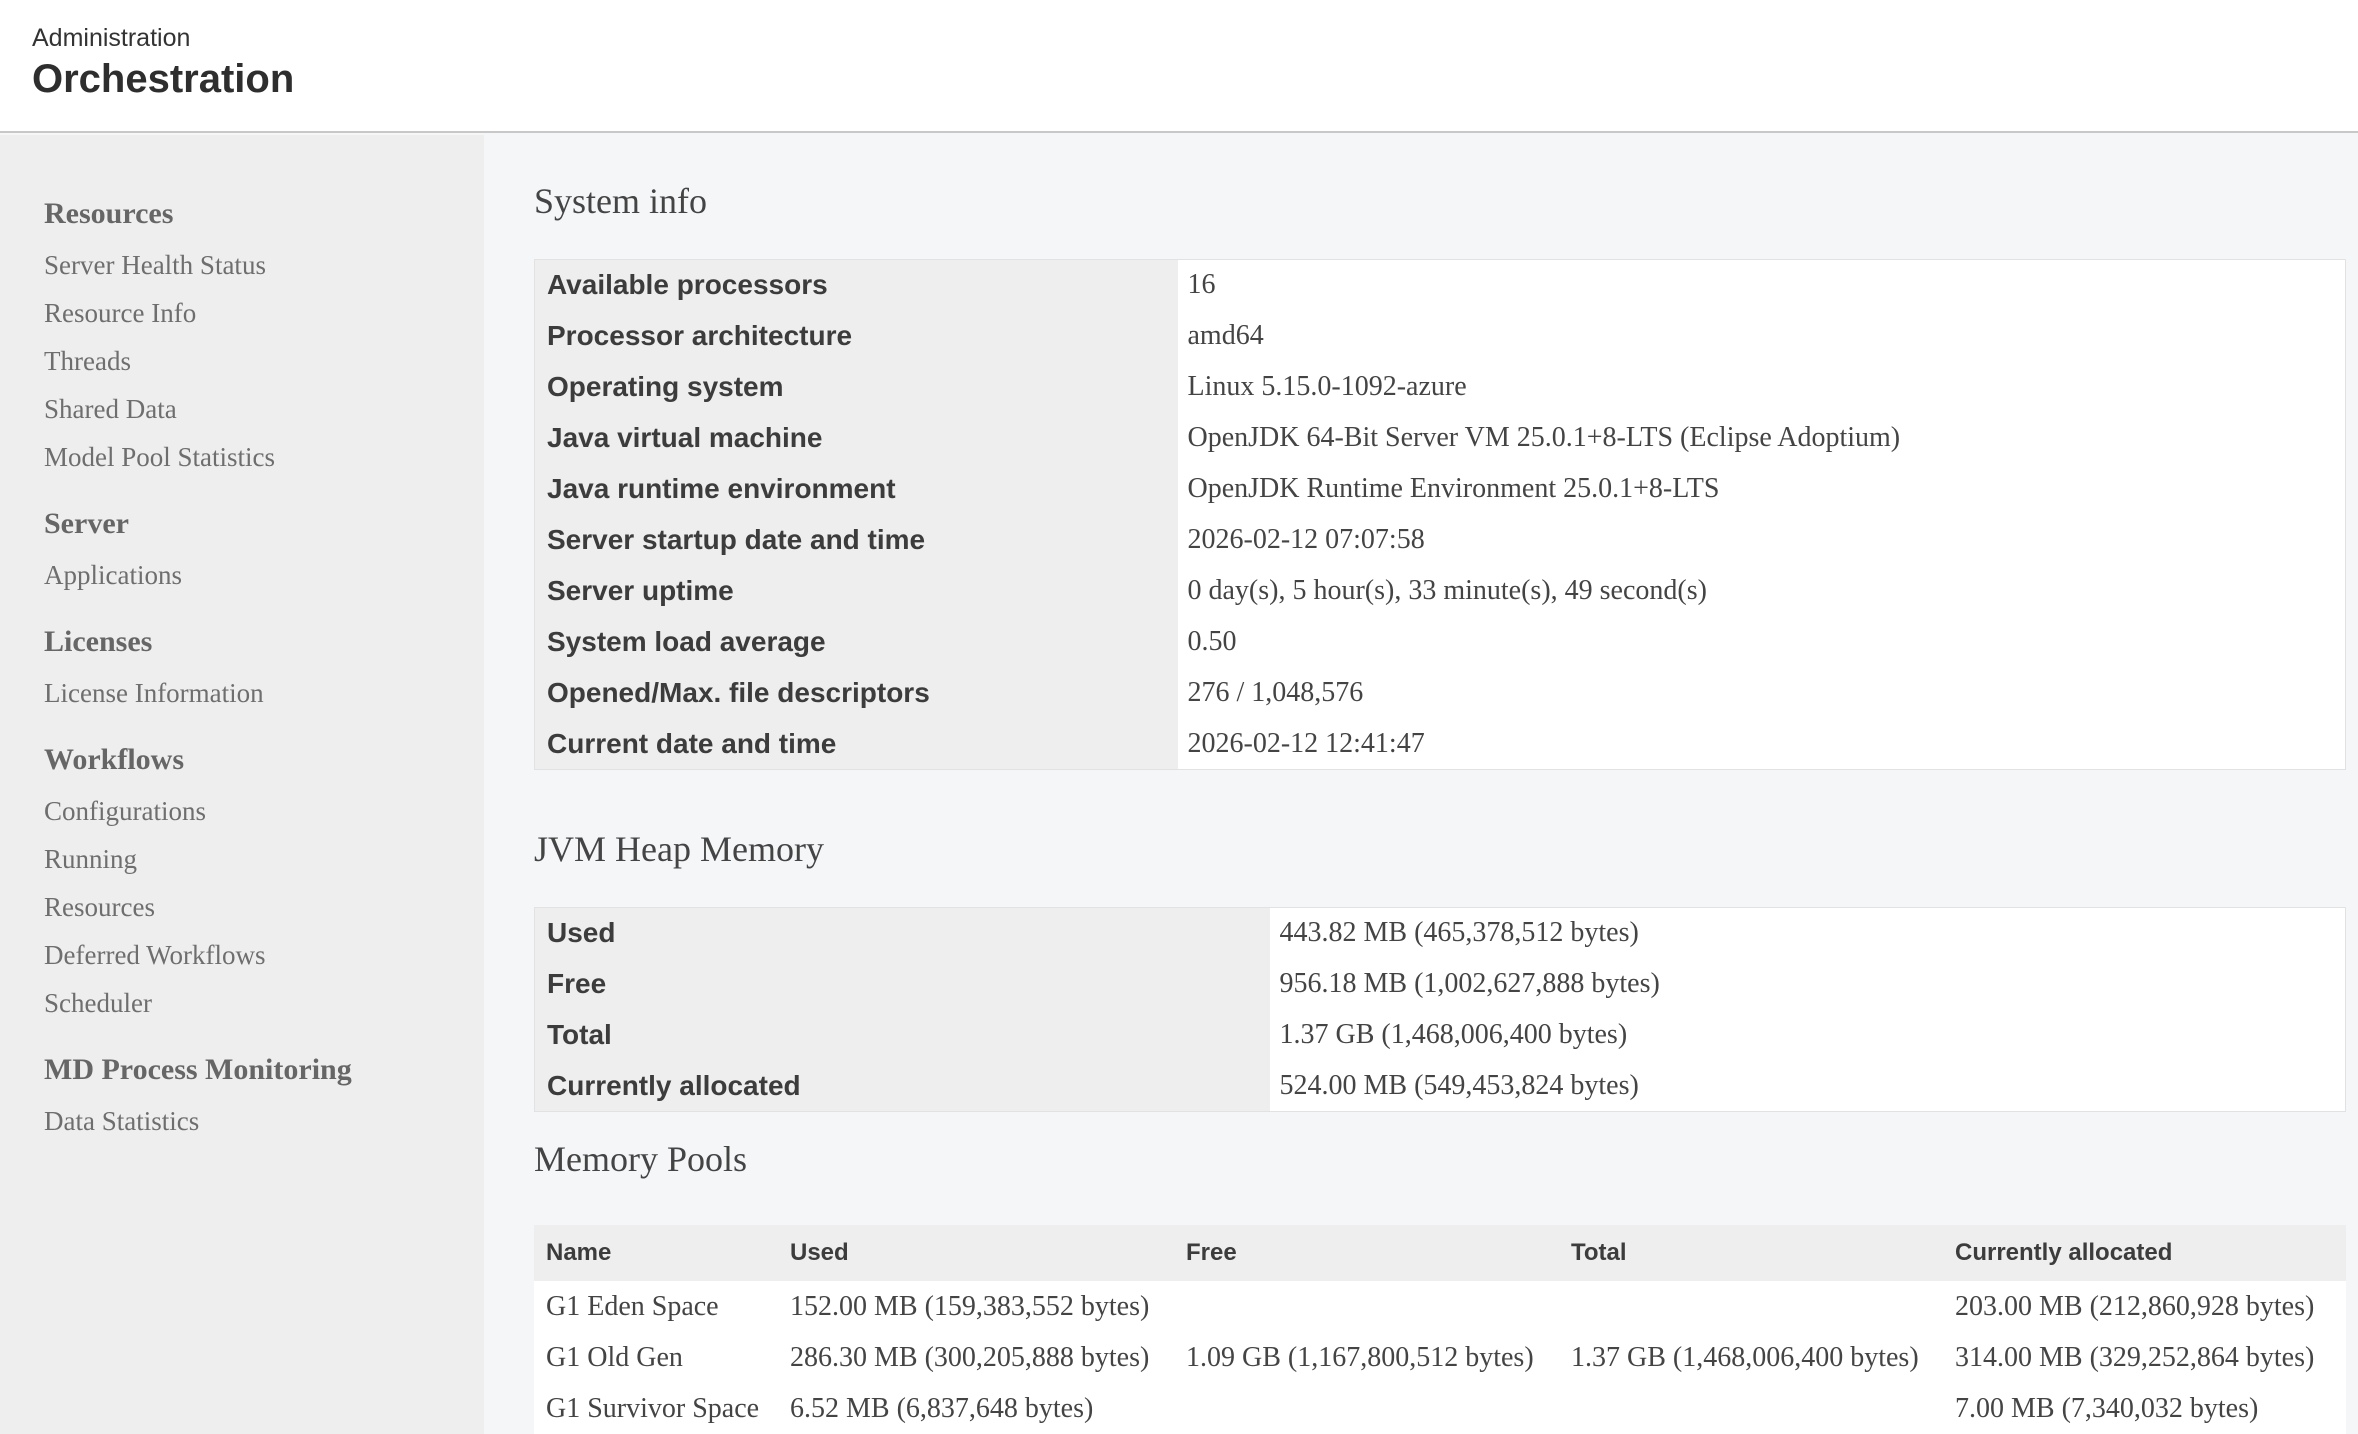 This screenshot has width=2358, height=1434. What do you see at coordinates (856, 591) in the screenshot?
I see `row-key: Server uptime` at bounding box center [856, 591].